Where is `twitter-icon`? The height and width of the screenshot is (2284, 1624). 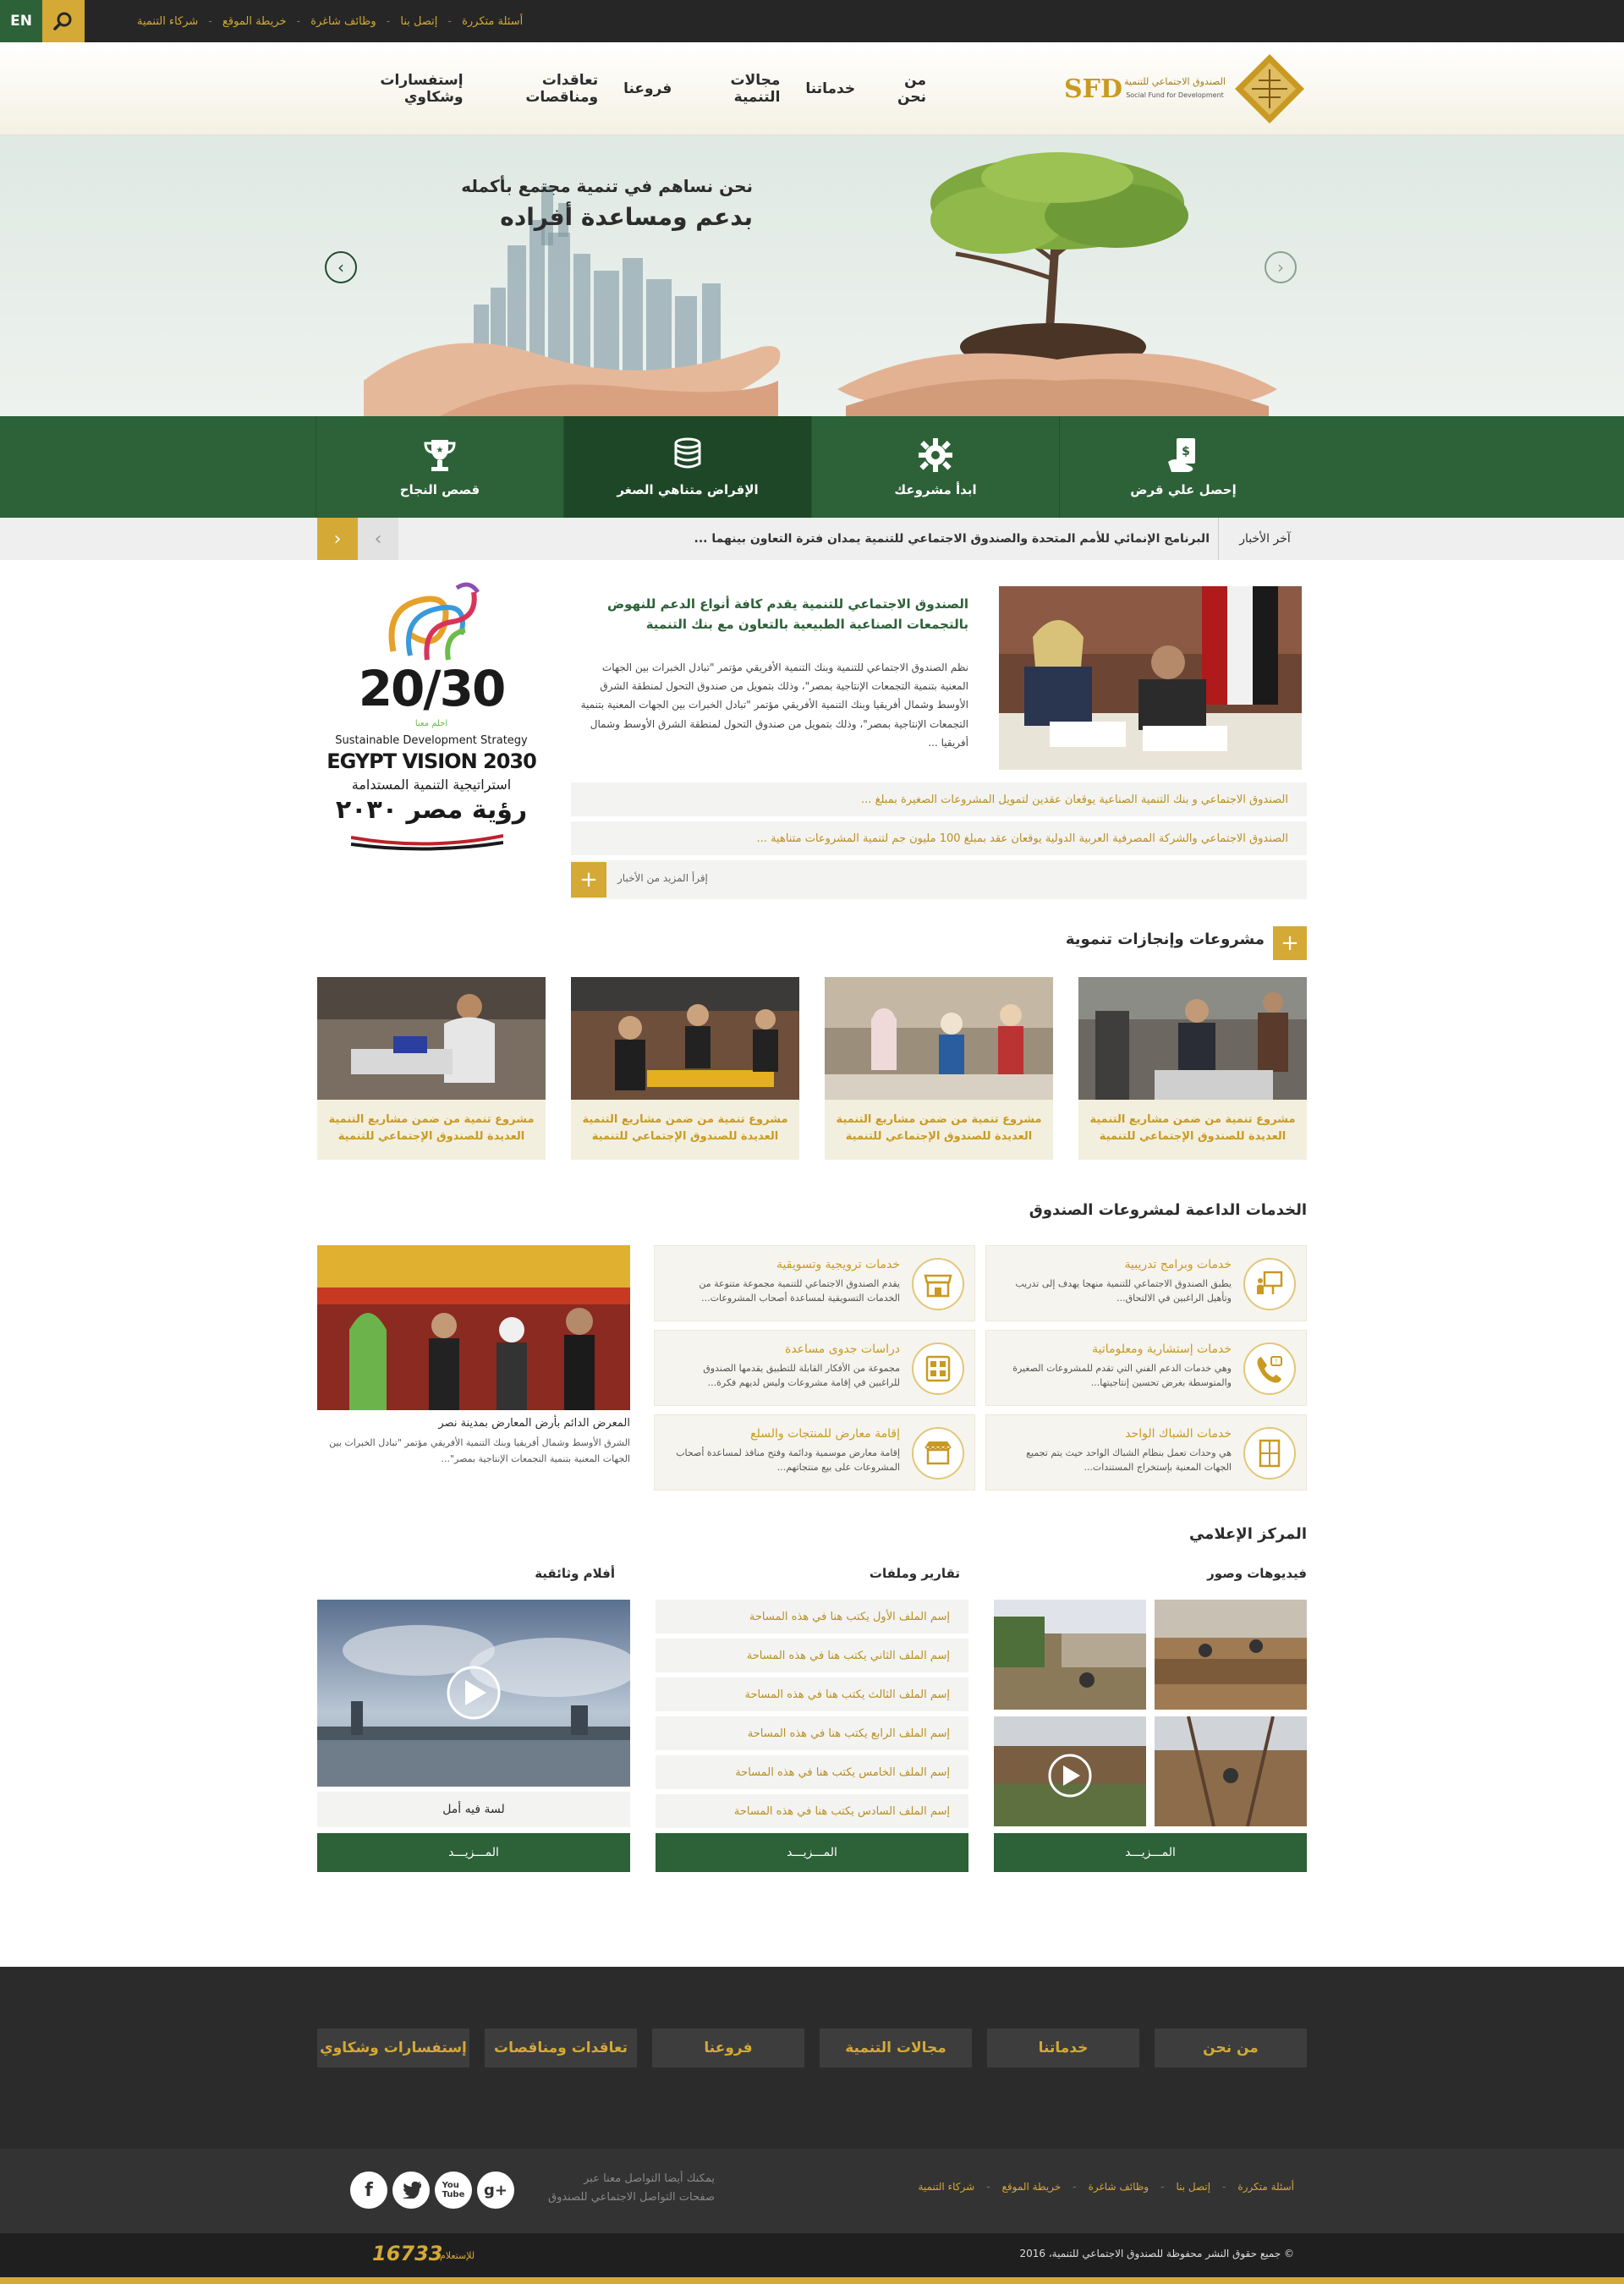
twitter-icon is located at coordinates (411, 2190).